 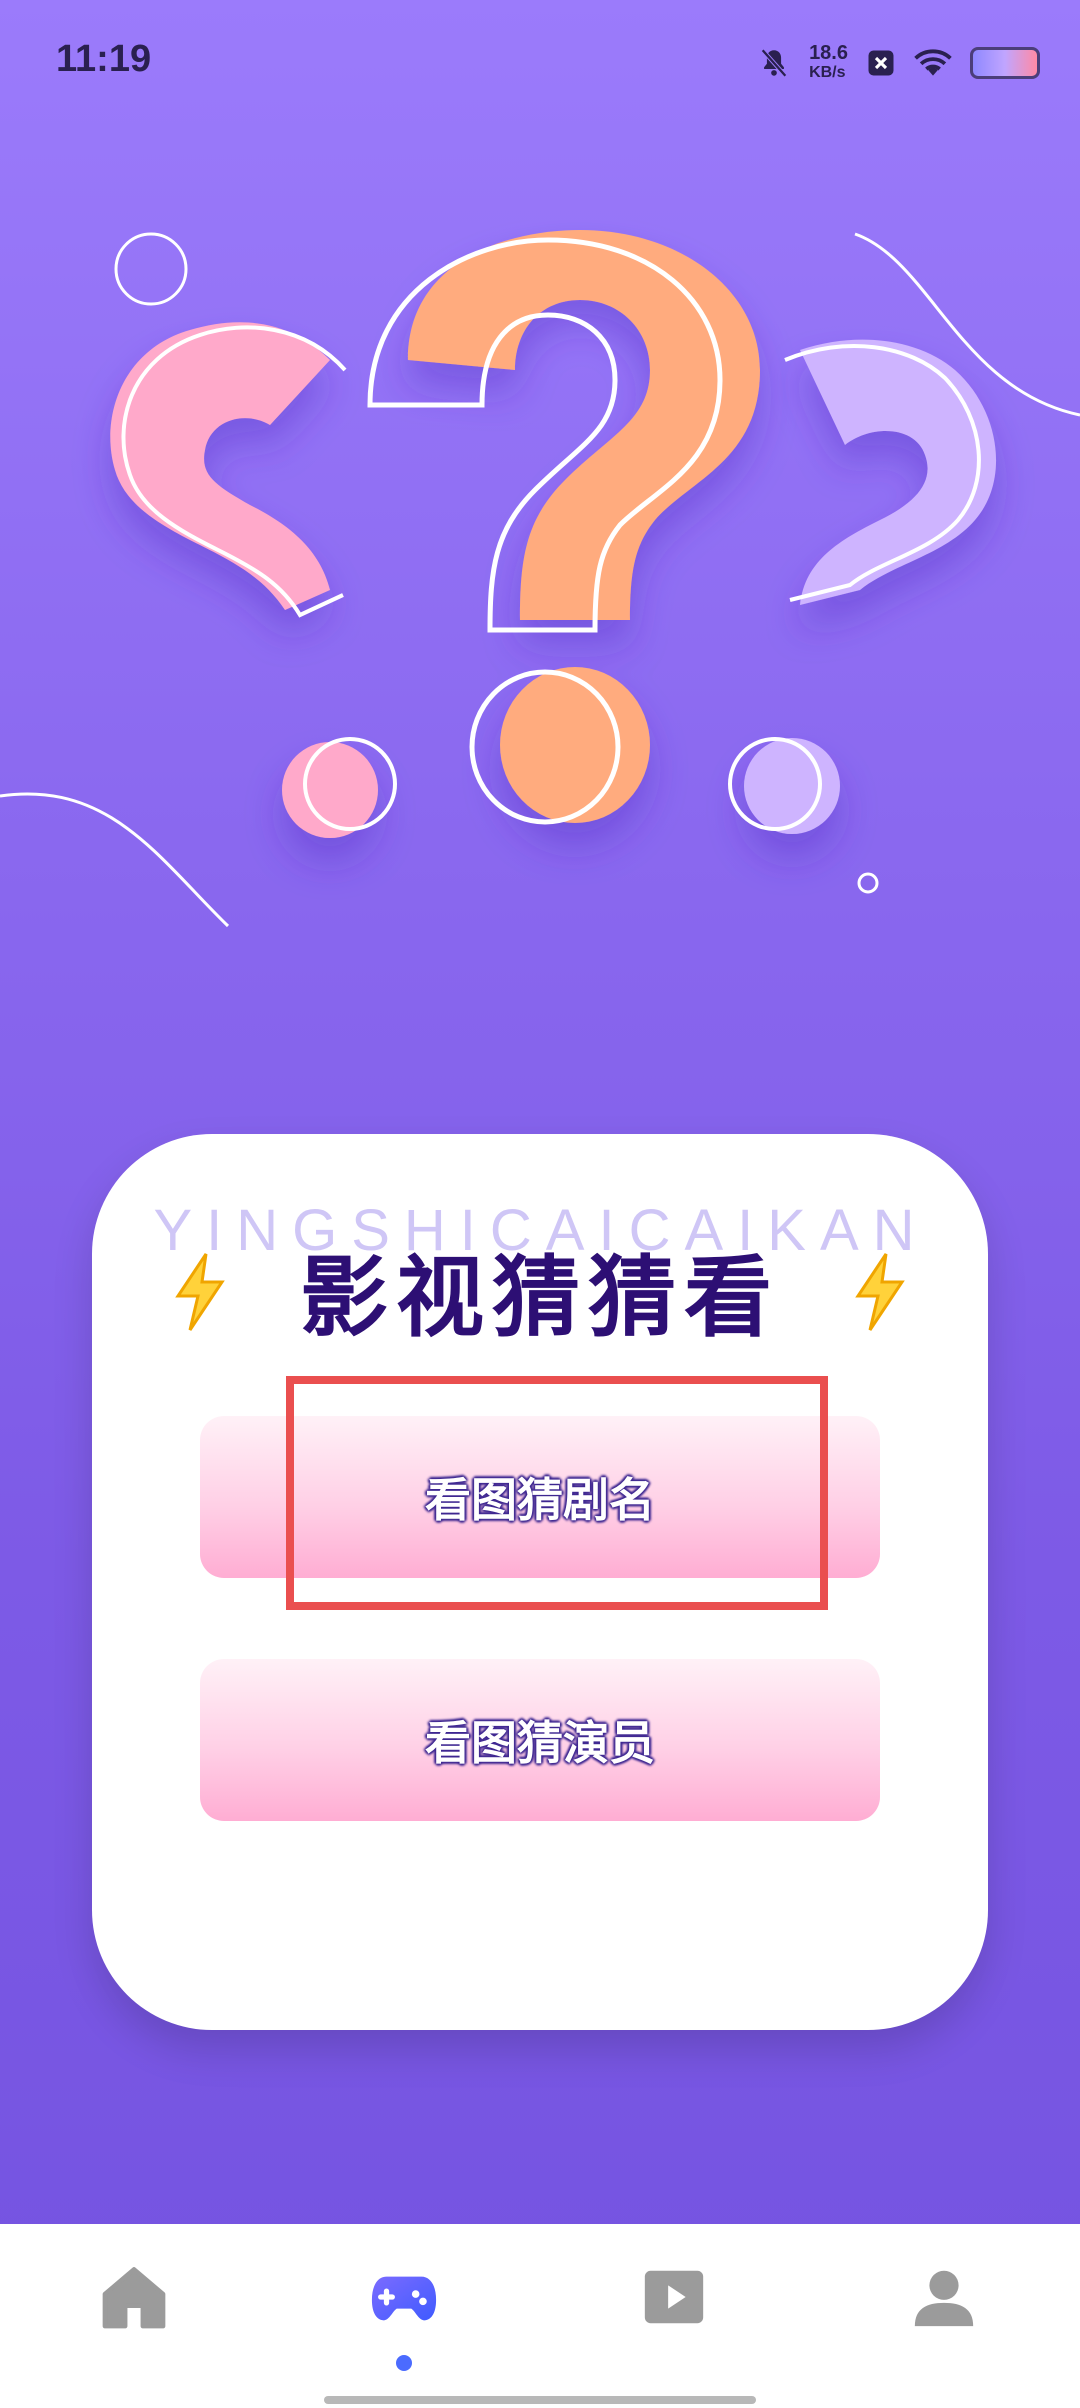 What do you see at coordinates (1005, 63) in the screenshot?
I see `battery-icon` at bounding box center [1005, 63].